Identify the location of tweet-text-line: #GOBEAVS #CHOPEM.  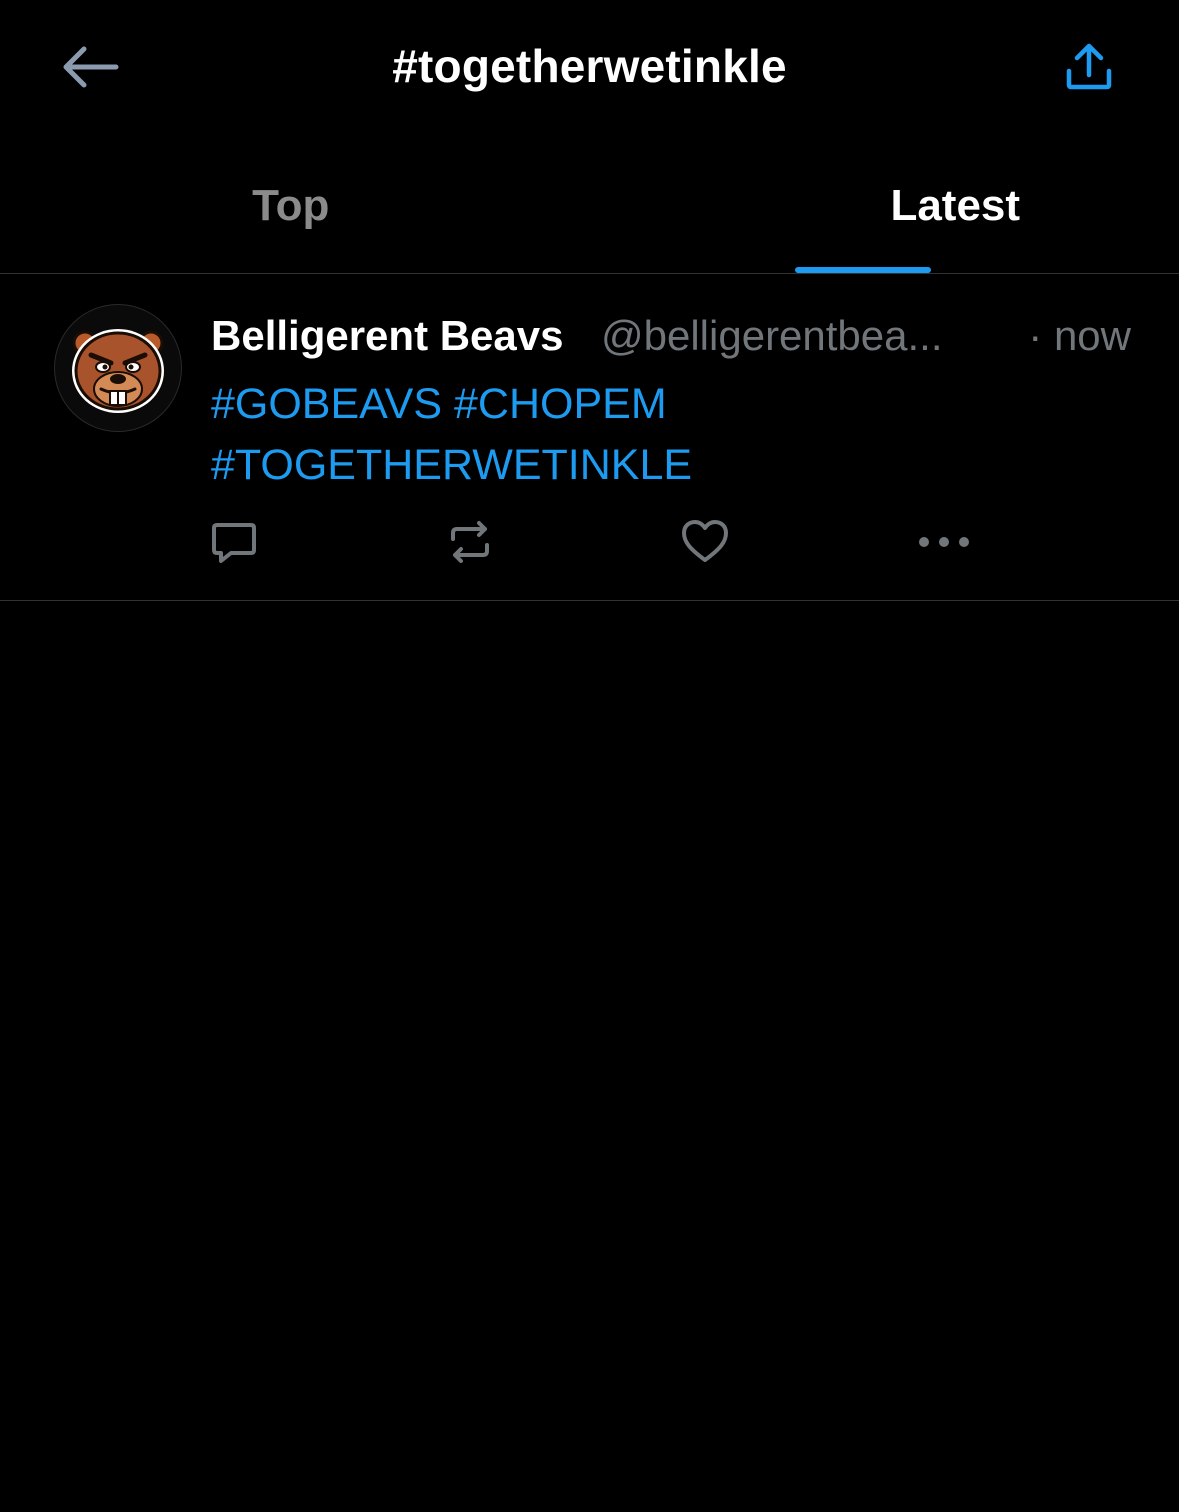
(661, 404).